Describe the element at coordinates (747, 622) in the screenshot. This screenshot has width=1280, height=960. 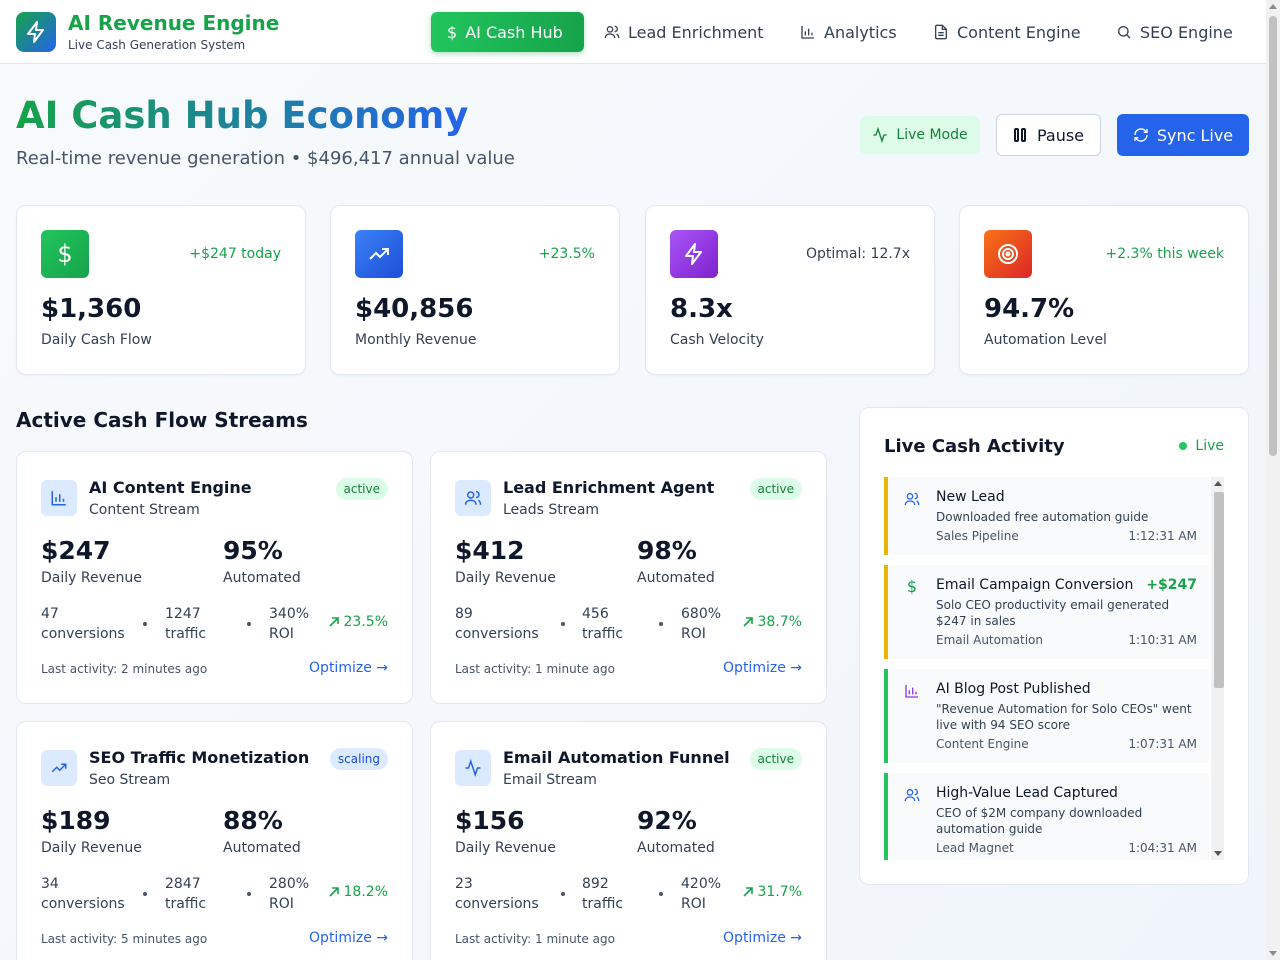
I see `arrow-up-right-icon` at that location.